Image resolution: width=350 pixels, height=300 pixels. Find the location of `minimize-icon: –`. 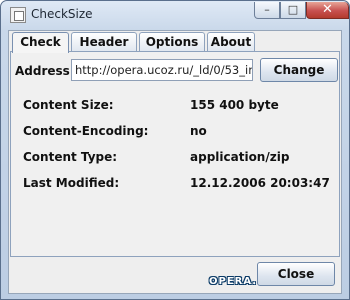

minimize-icon: – is located at coordinates (267, 9).